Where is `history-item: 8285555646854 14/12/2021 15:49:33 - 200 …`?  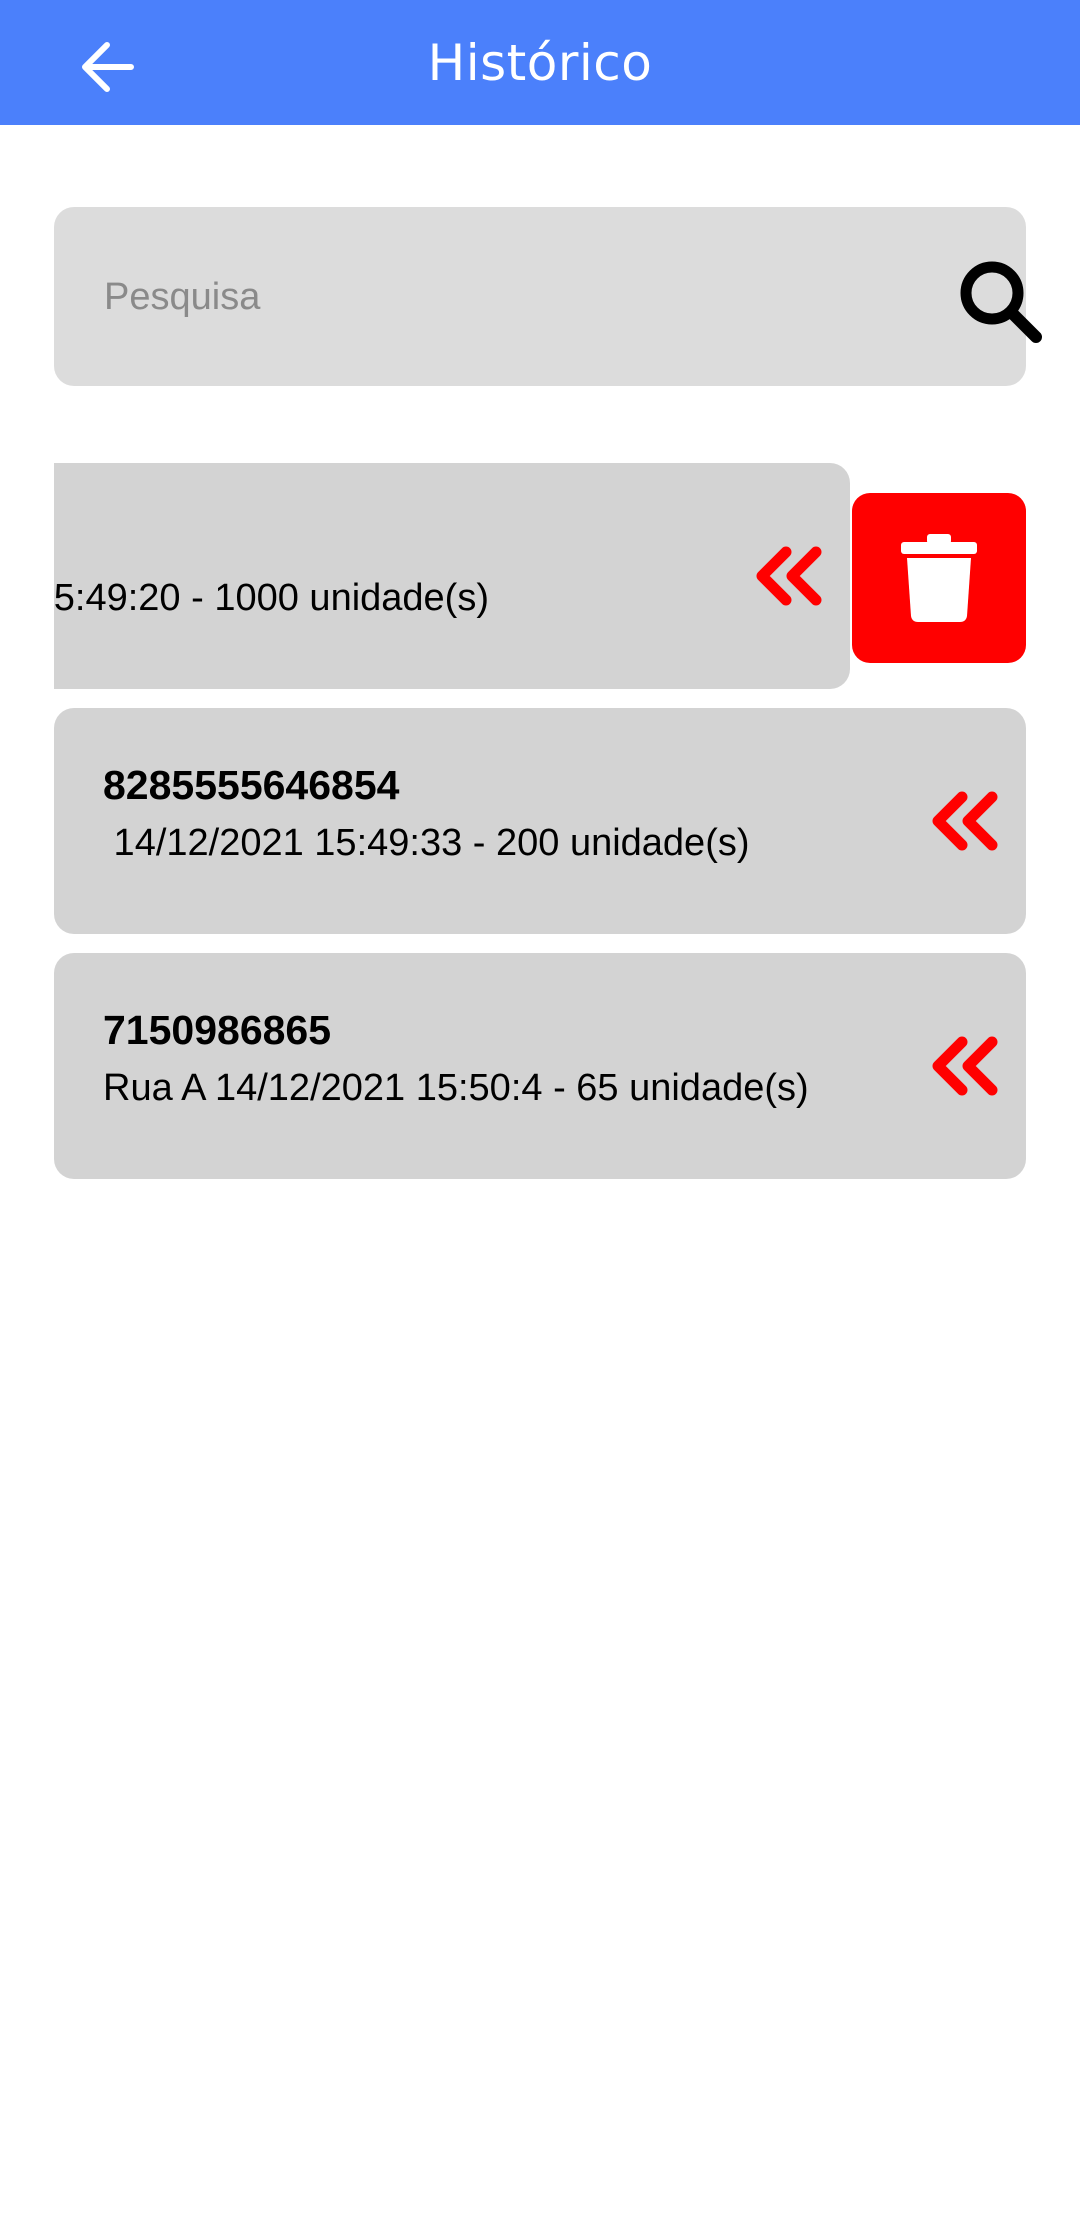 history-item: 8285555646854 14/12/2021 15:49:33 - 200 … is located at coordinates (540, 821).